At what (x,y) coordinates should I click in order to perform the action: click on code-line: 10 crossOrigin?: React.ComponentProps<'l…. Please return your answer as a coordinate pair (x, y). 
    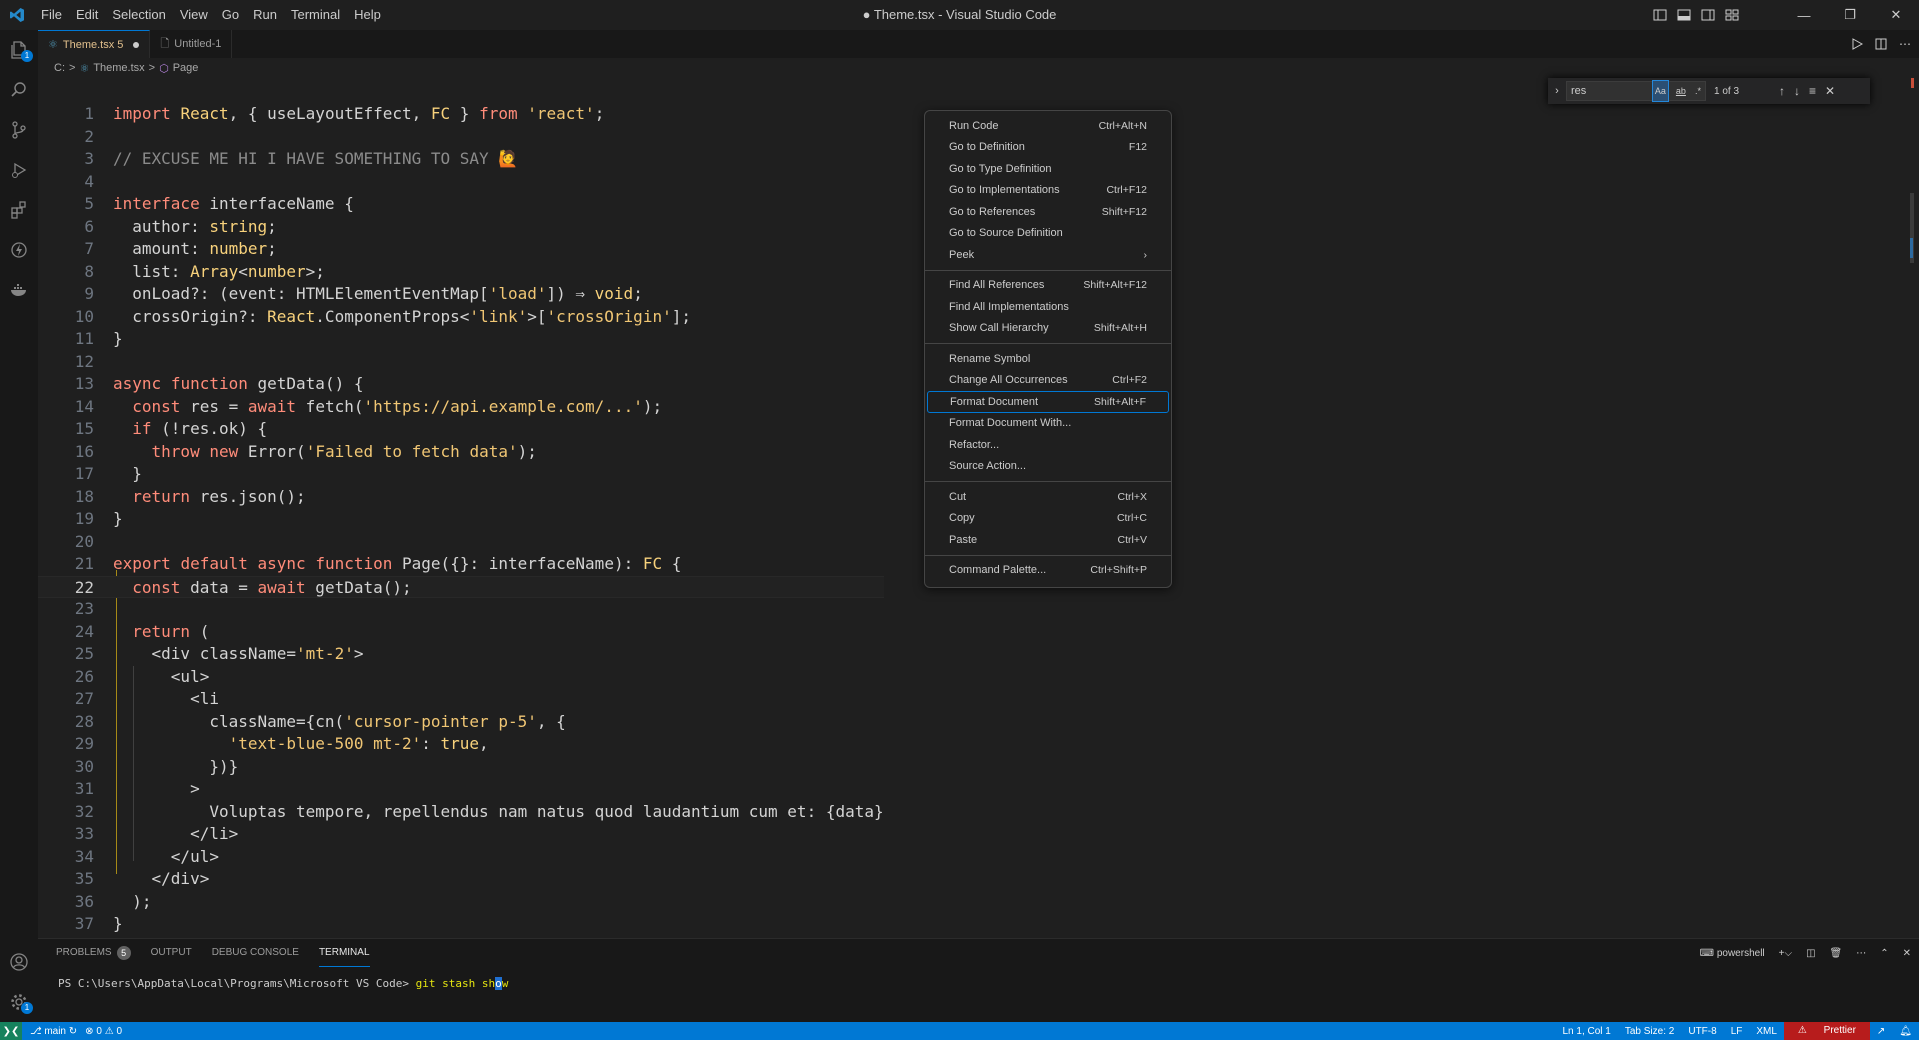
    Looking at the image, I should click on (461, 317).